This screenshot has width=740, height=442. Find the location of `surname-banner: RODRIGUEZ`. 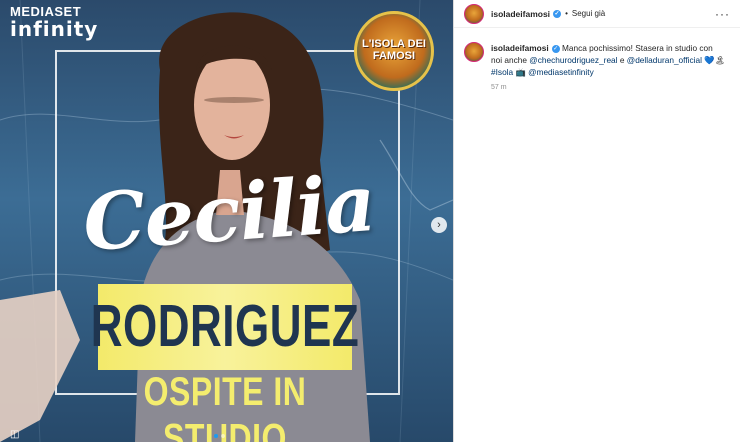

surname-banner: RODRIGUEZ is located at coordinates (225, 327).